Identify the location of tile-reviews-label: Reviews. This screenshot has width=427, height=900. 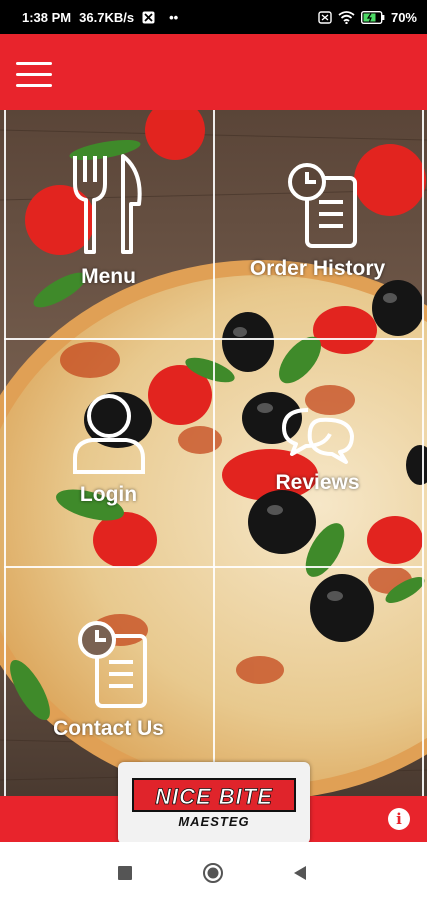
(317, 482).